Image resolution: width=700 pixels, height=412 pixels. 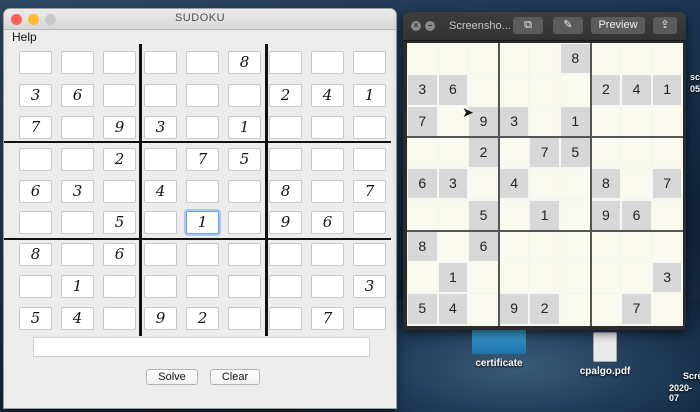 I want to click on minimize-icon: −, so click(x=430, y=26).